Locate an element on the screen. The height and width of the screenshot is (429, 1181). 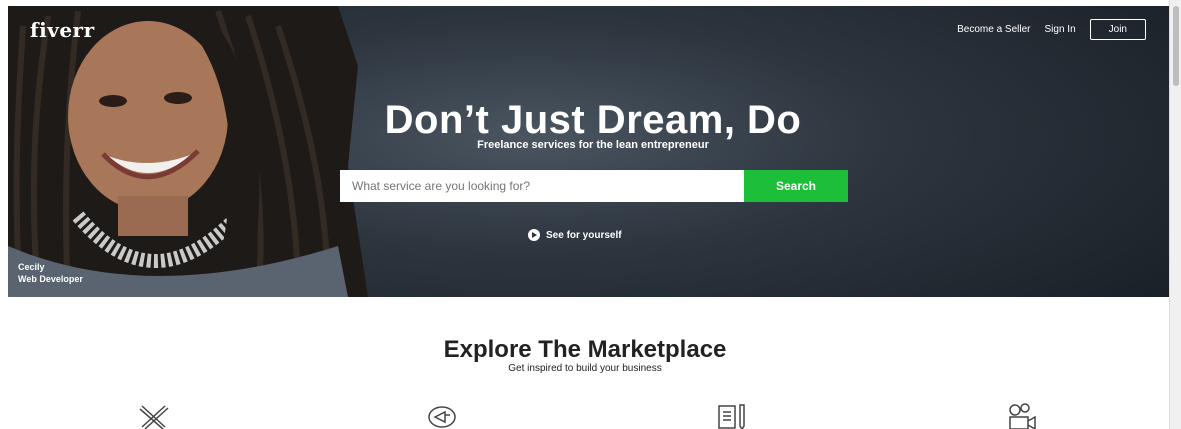
top-nav: Become a Seller Sign In Join is located at coordinates (1051, 29).